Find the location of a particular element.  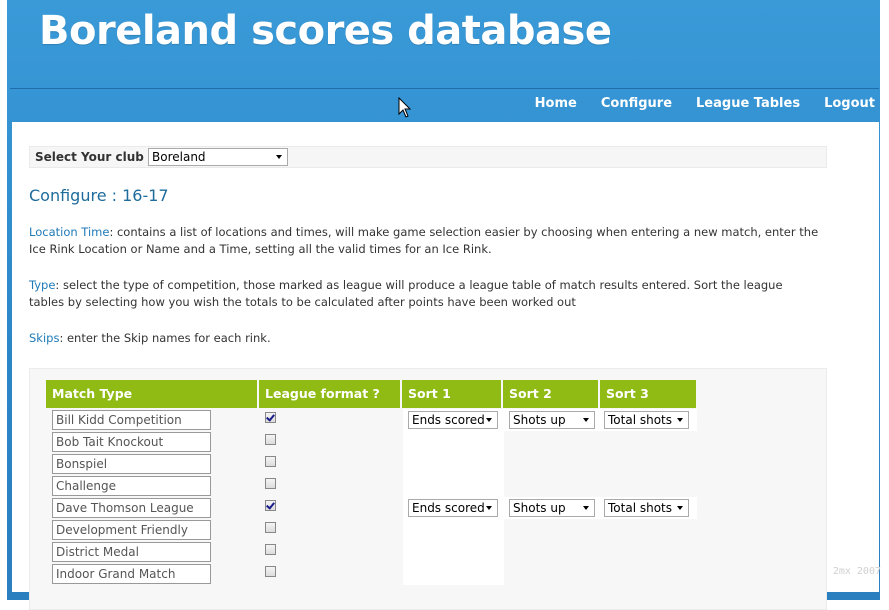

term-skips: Skips is located at coordinates (44, 338).